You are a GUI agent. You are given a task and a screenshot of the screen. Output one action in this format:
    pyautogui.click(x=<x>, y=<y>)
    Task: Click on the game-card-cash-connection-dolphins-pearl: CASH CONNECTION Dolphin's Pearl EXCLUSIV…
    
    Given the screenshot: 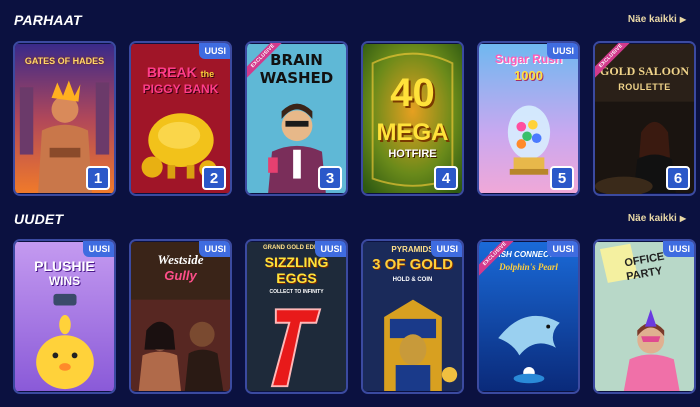 What is the action you would take?
    pyautogui.click(x=528, y=316)
    